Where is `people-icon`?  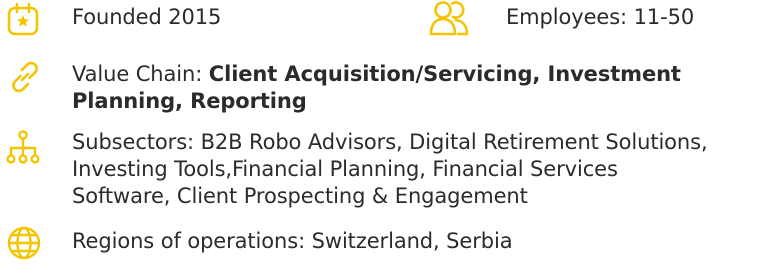 people-icon is located at coordinates (449, 19).